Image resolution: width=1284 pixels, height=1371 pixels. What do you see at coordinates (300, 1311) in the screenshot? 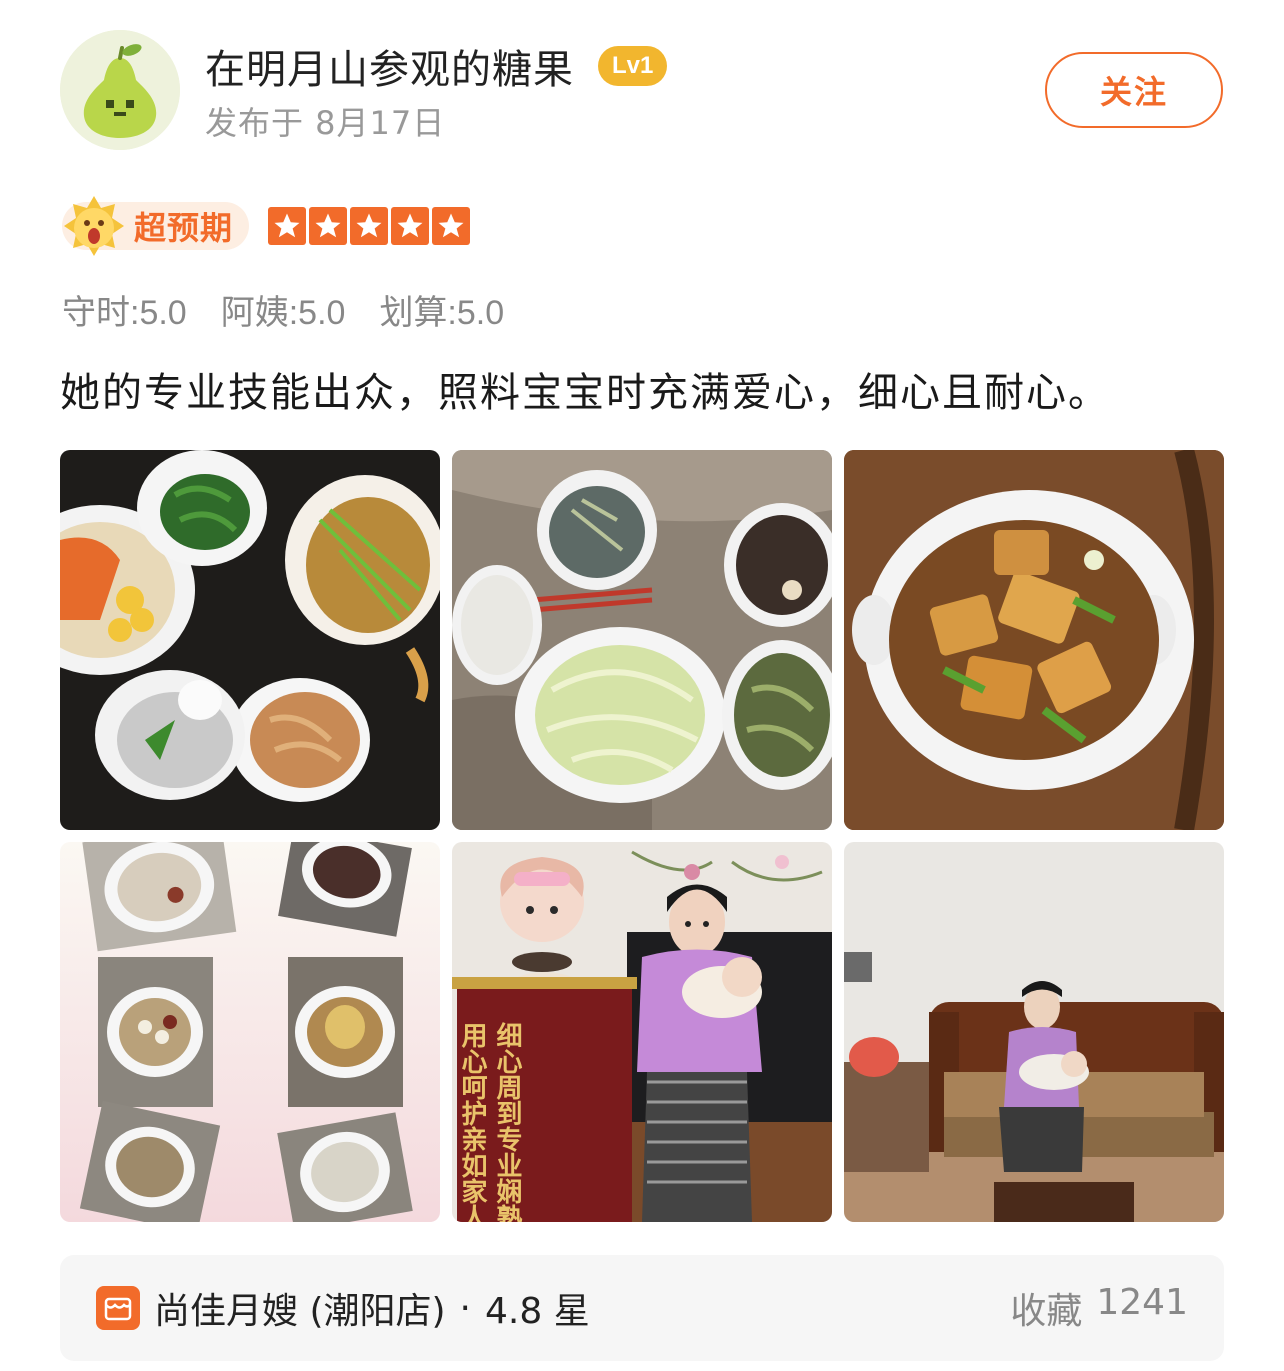
I see `shop-name: 尚佳月嫂 (潮阳店)` at bounding box center [300, 1311].